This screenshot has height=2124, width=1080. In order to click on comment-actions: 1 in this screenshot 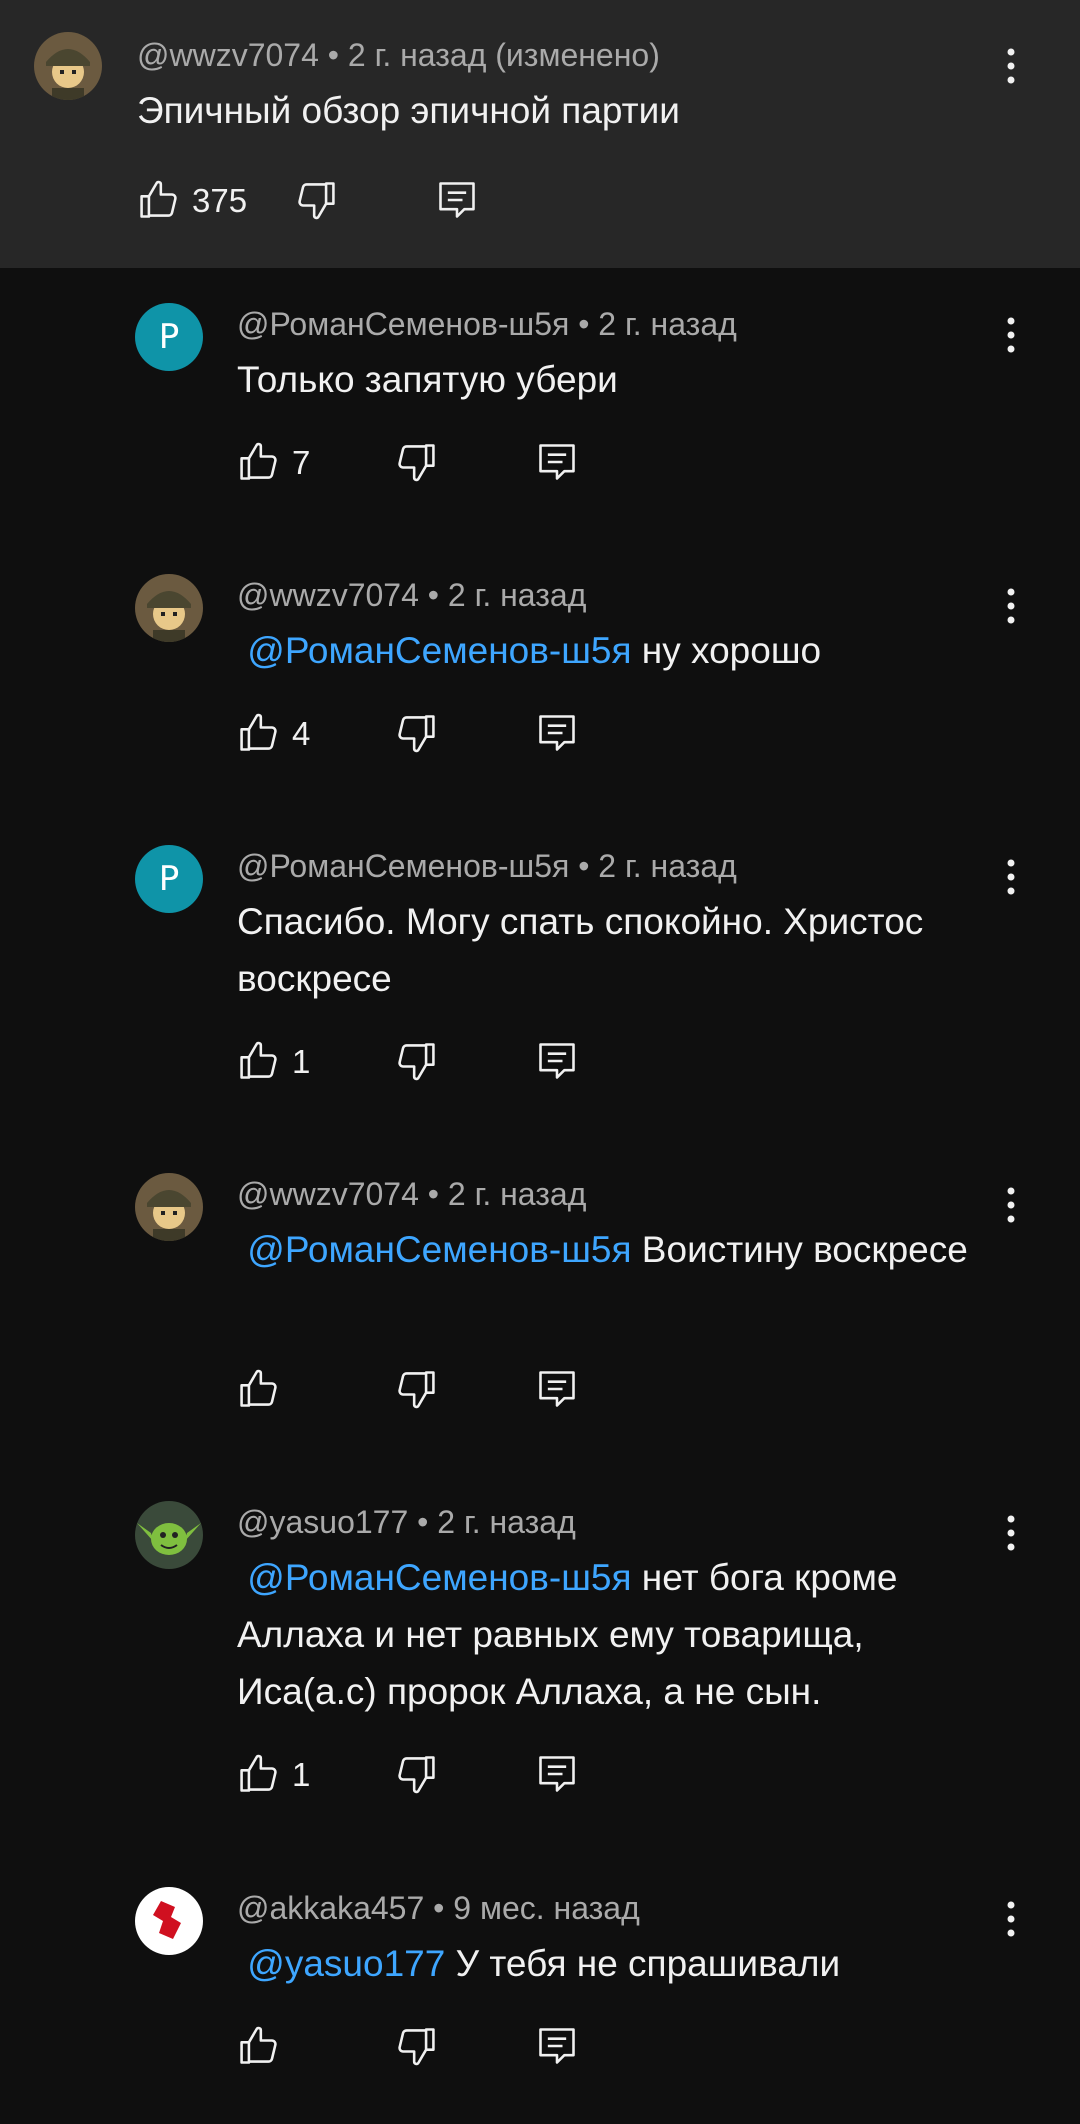, I will do `click(537, 1063)`.